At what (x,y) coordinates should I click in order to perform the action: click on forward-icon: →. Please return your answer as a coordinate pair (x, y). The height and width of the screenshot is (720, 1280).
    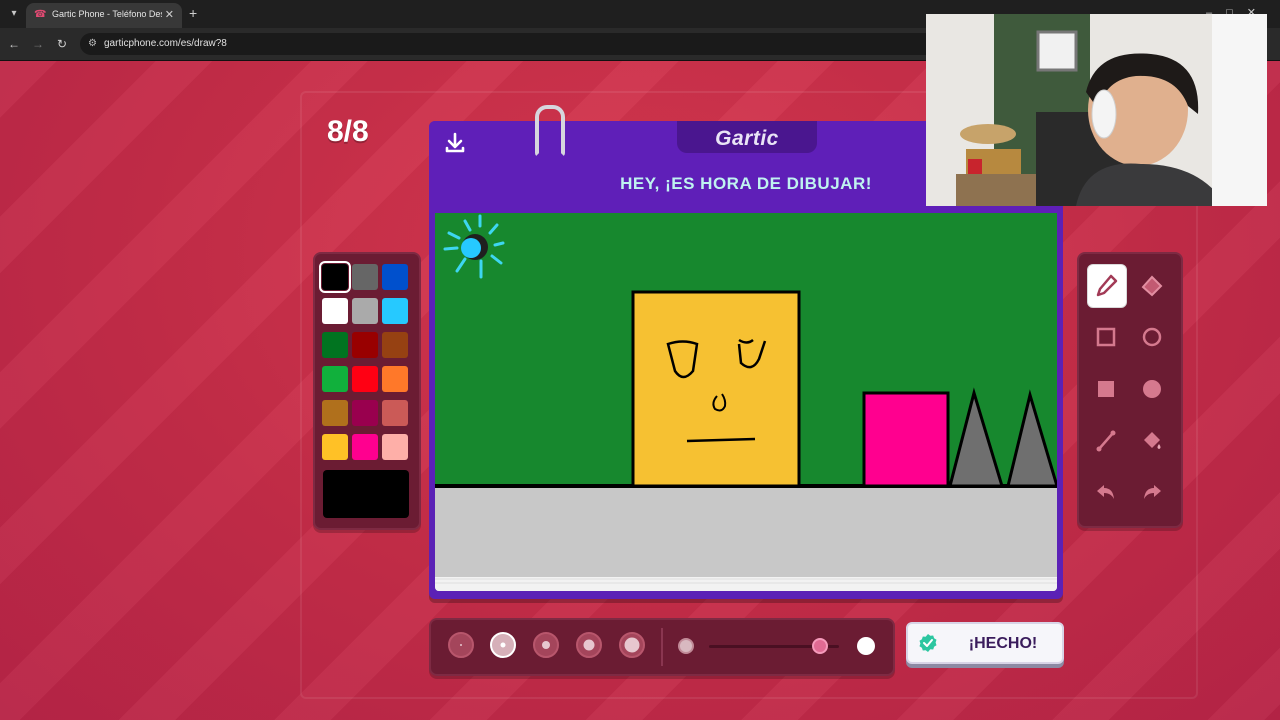
    Looking at the image, I should click on (38, 44).